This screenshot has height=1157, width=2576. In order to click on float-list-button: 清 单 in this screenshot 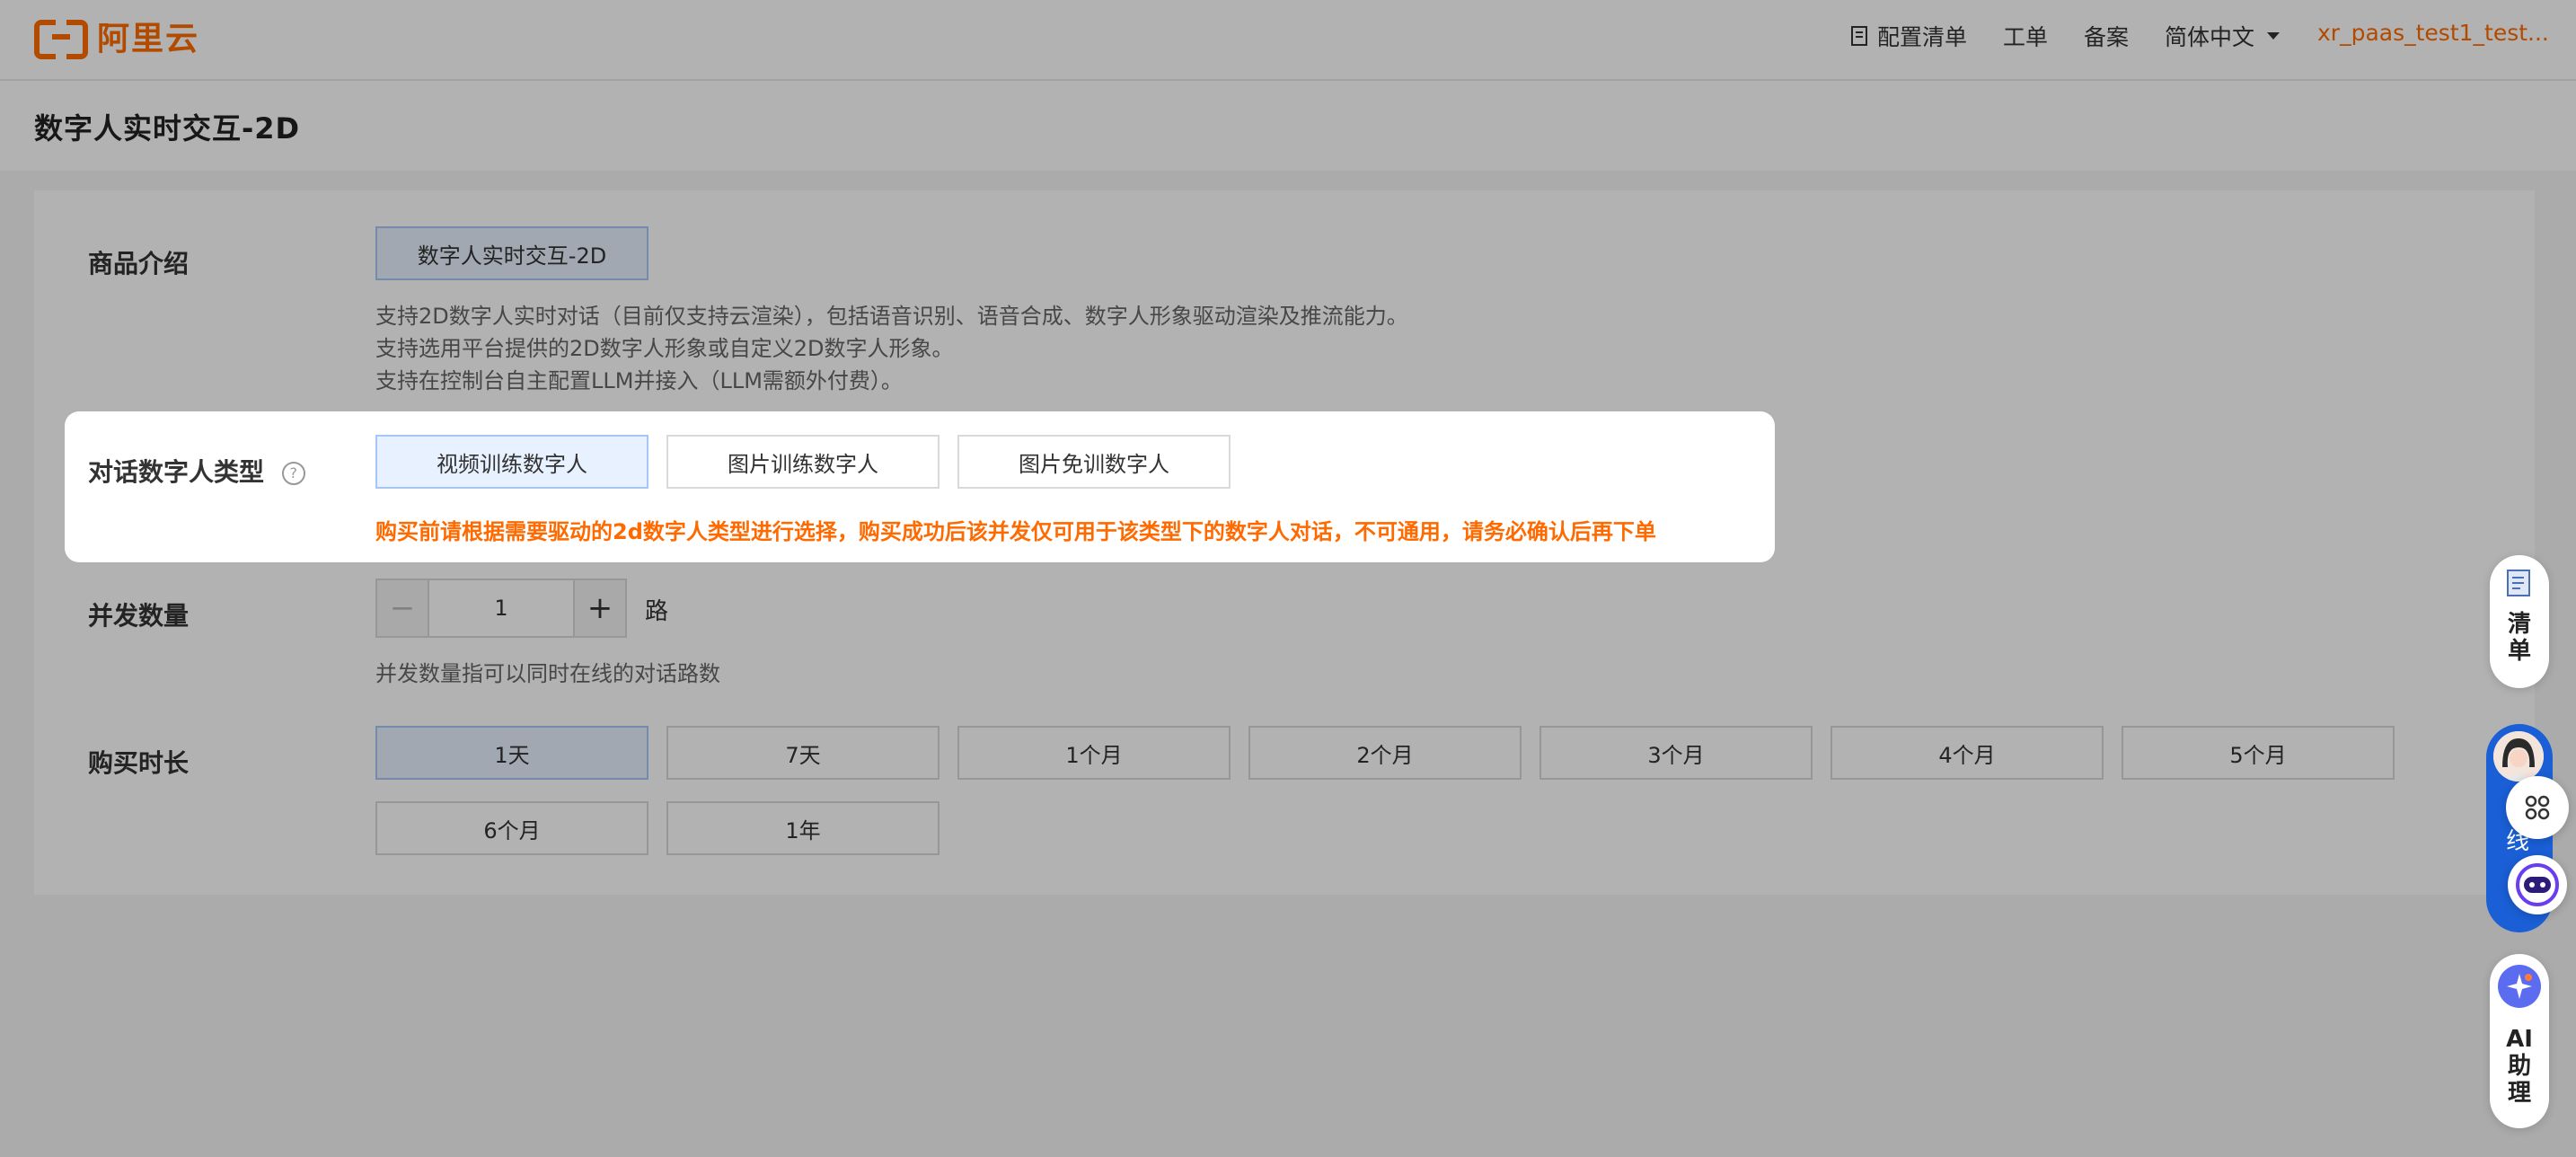, I will do `click(2519, 621)`.